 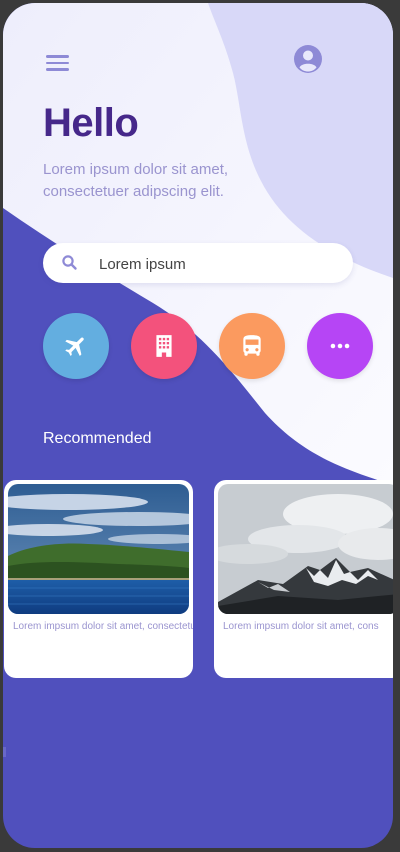 I want to click on recommended-heading: Recommended, so click(x=97, y=438).